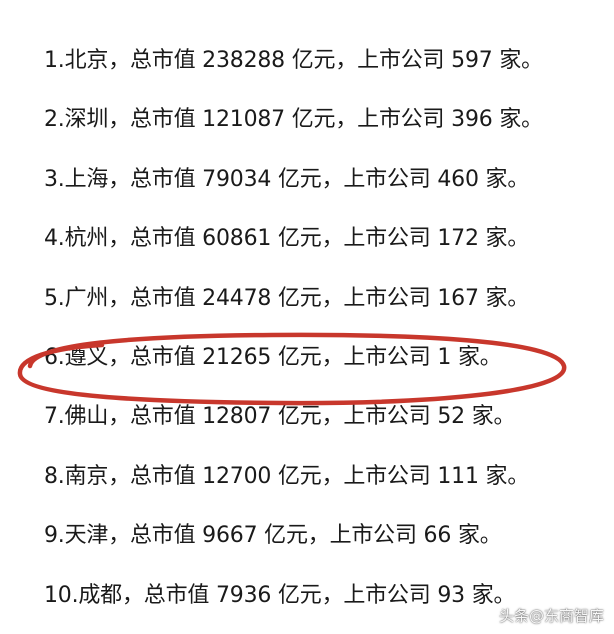 This screenshot has width=614, height=634. Describe the element at coordinates (287, 298) in the screenshot. I see `list-item: 5.广州，总市值 24478 亿元，上市公司 167 家。` at that location.